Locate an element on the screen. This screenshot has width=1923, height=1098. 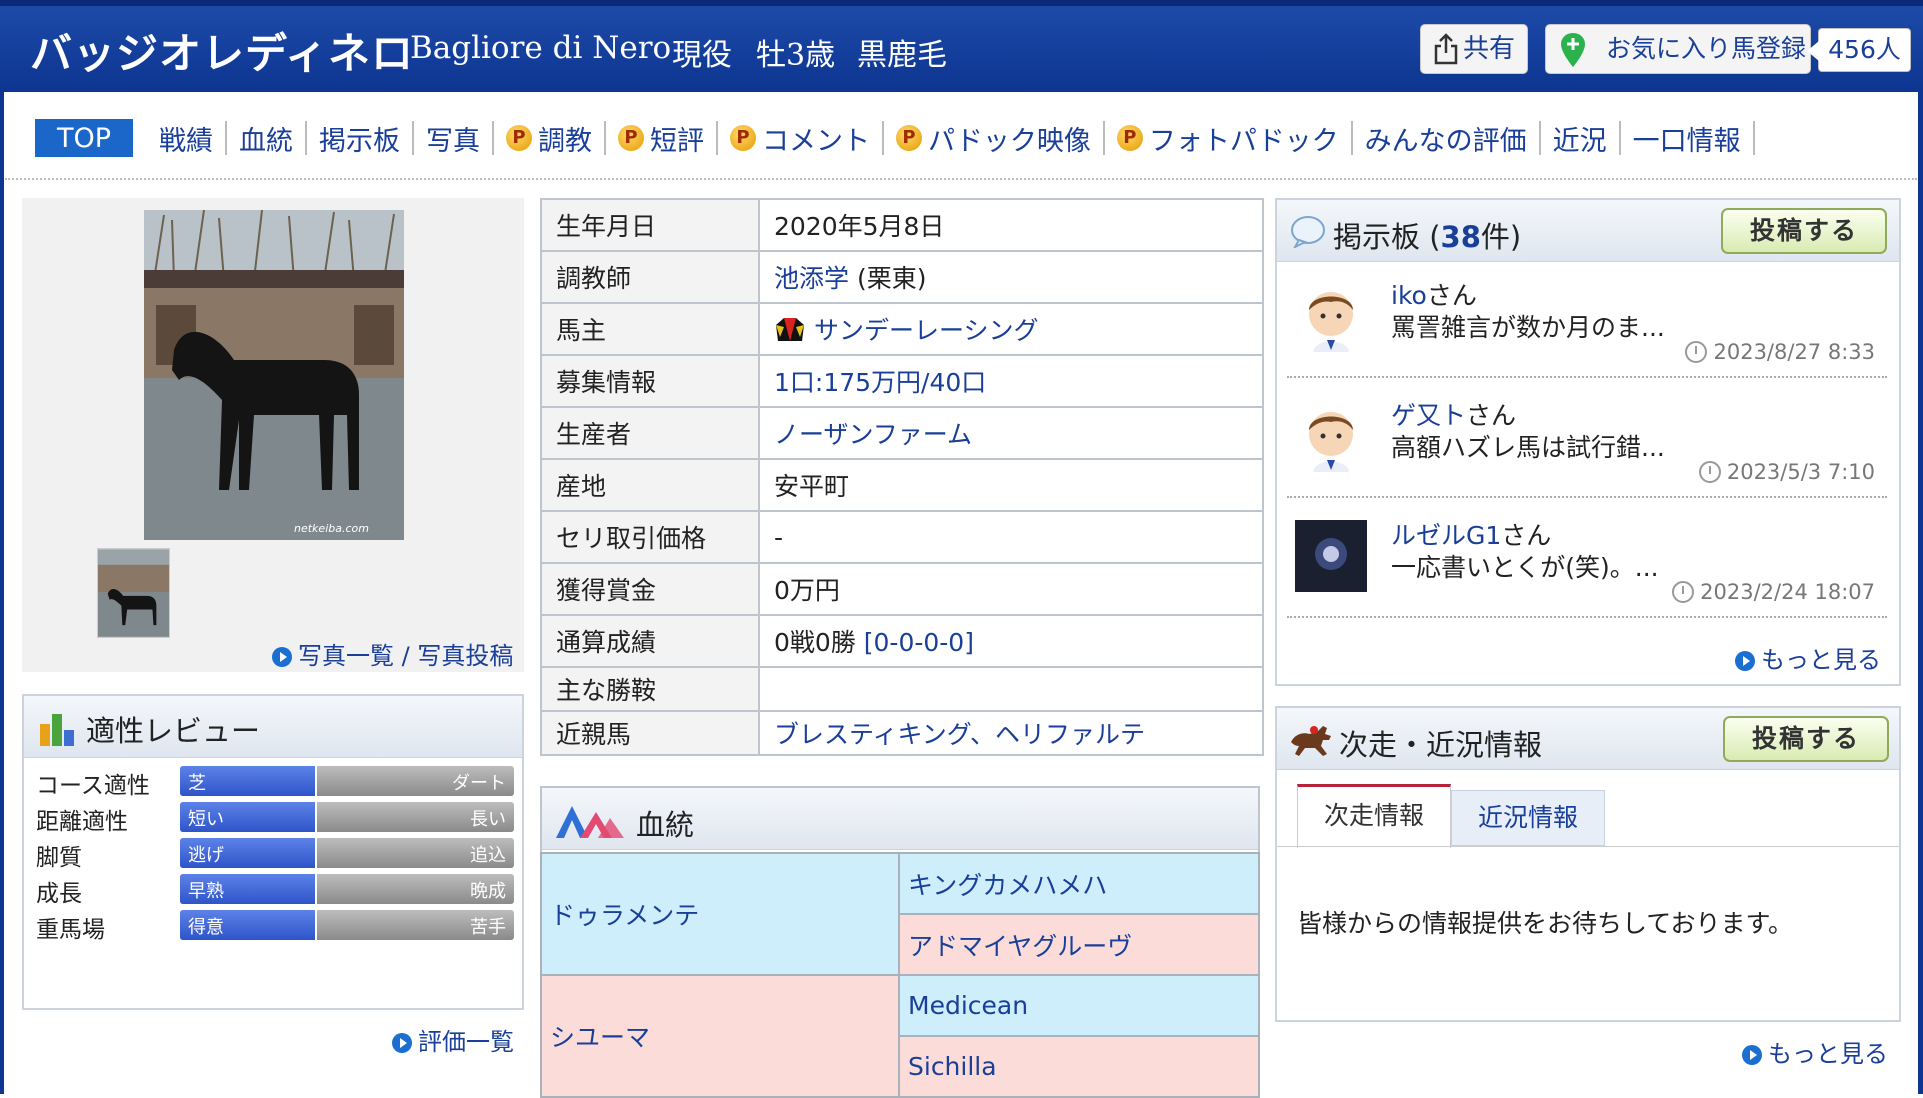
user-avatar-icon is located at coordinates (1331, 322).